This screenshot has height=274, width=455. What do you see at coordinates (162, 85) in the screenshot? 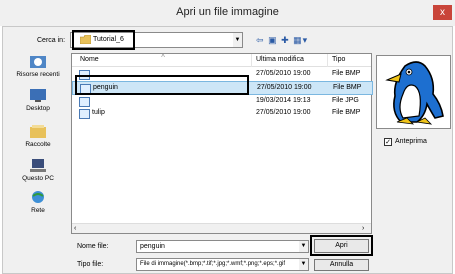
I see `selected-file-highlight` at bounding box center [162, 85].